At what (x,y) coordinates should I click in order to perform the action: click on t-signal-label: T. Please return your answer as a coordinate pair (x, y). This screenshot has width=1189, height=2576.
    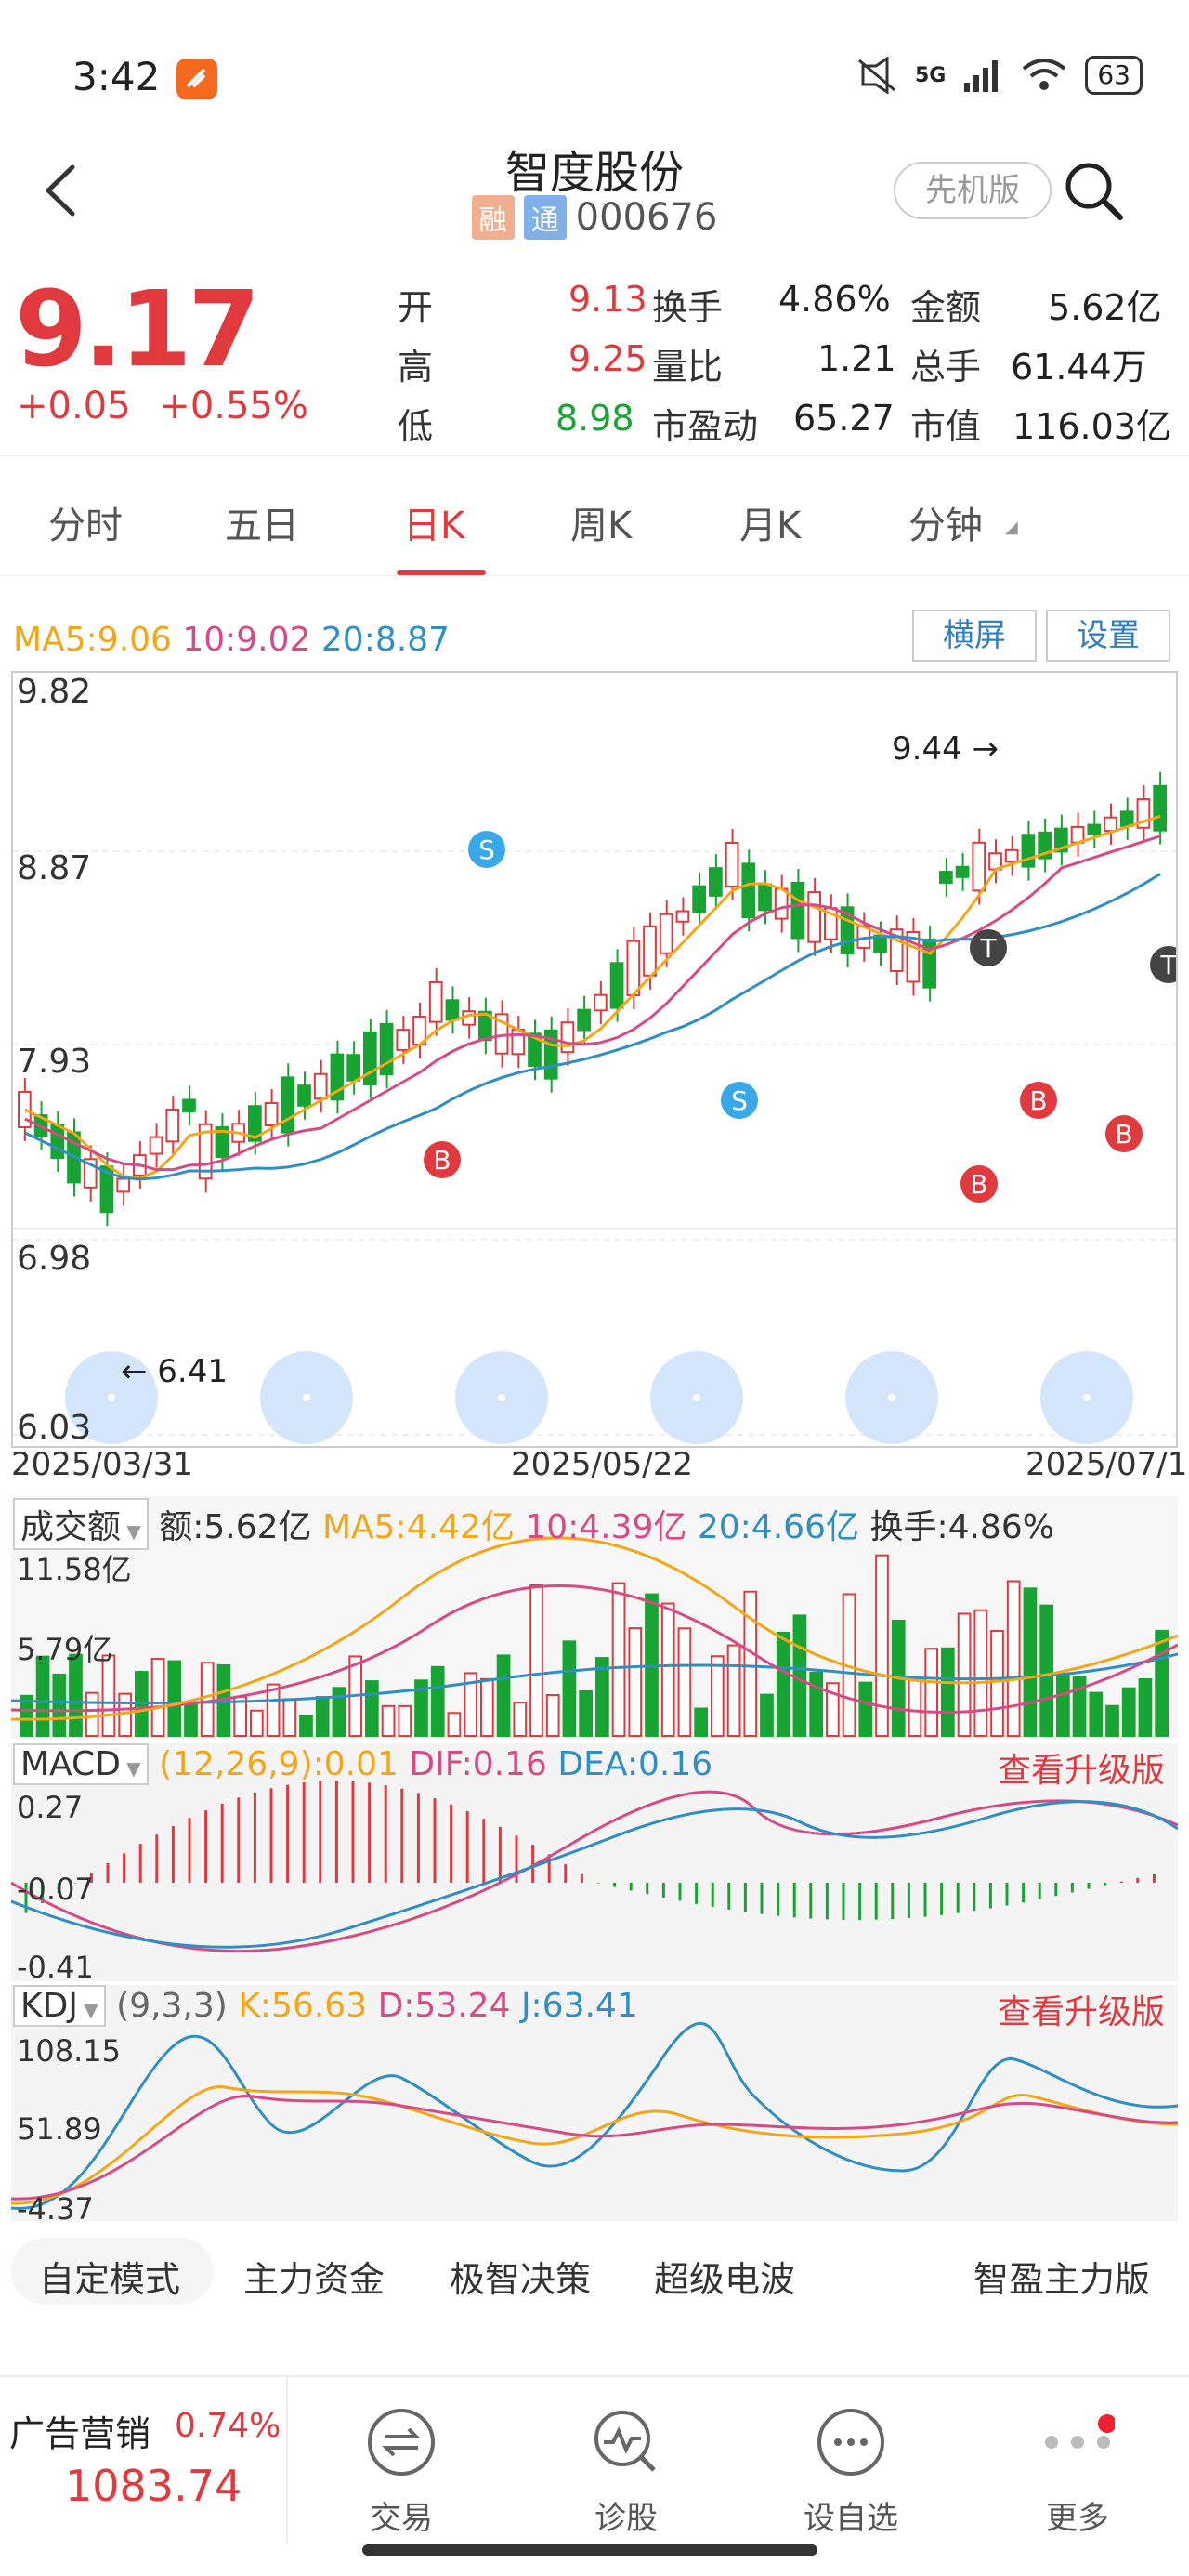
    Looking at the image, I should click on (1168, 965).